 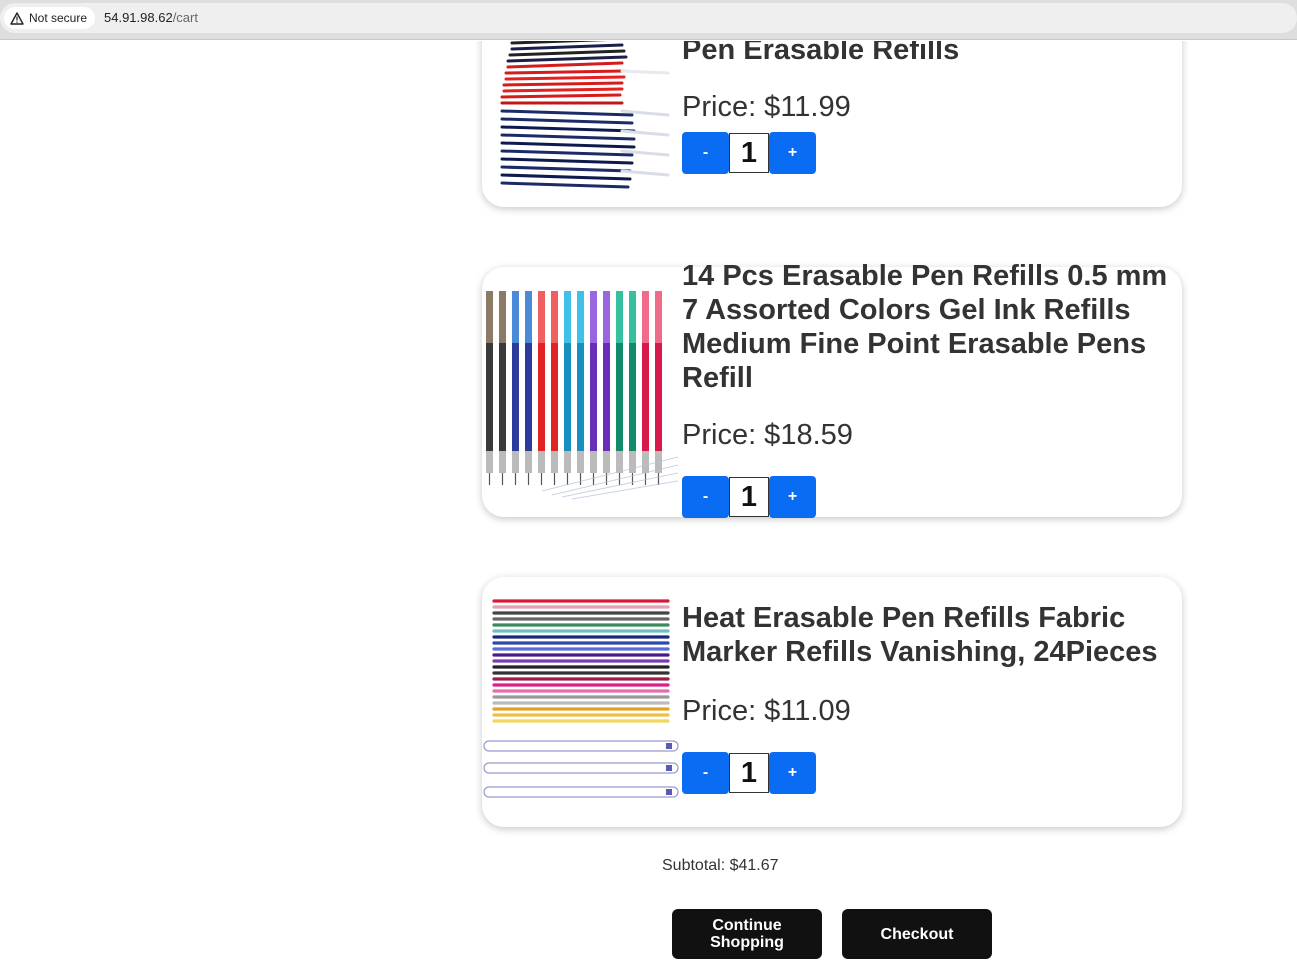 What do you see at coordinates (766, 107) in the screenshot?
I see `product-price: Price: $11.99` at bounding box center [766, 107].